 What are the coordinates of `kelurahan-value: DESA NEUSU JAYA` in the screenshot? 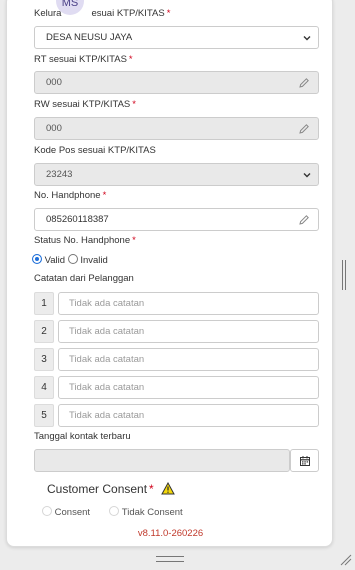 It's located at (89, 37).